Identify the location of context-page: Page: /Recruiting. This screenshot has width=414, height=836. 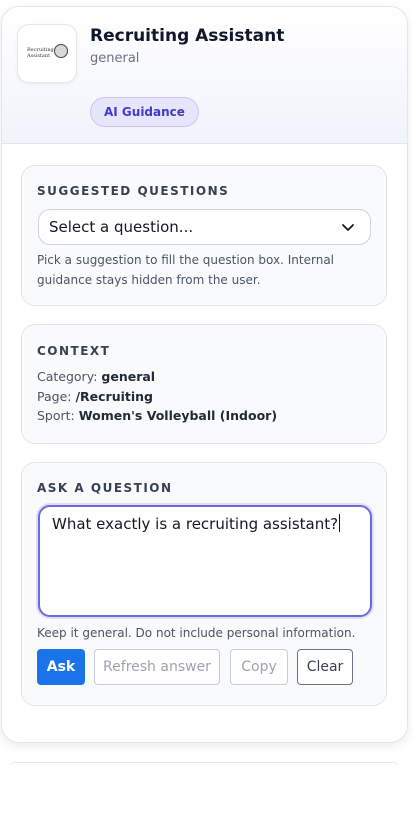
(95, 396).